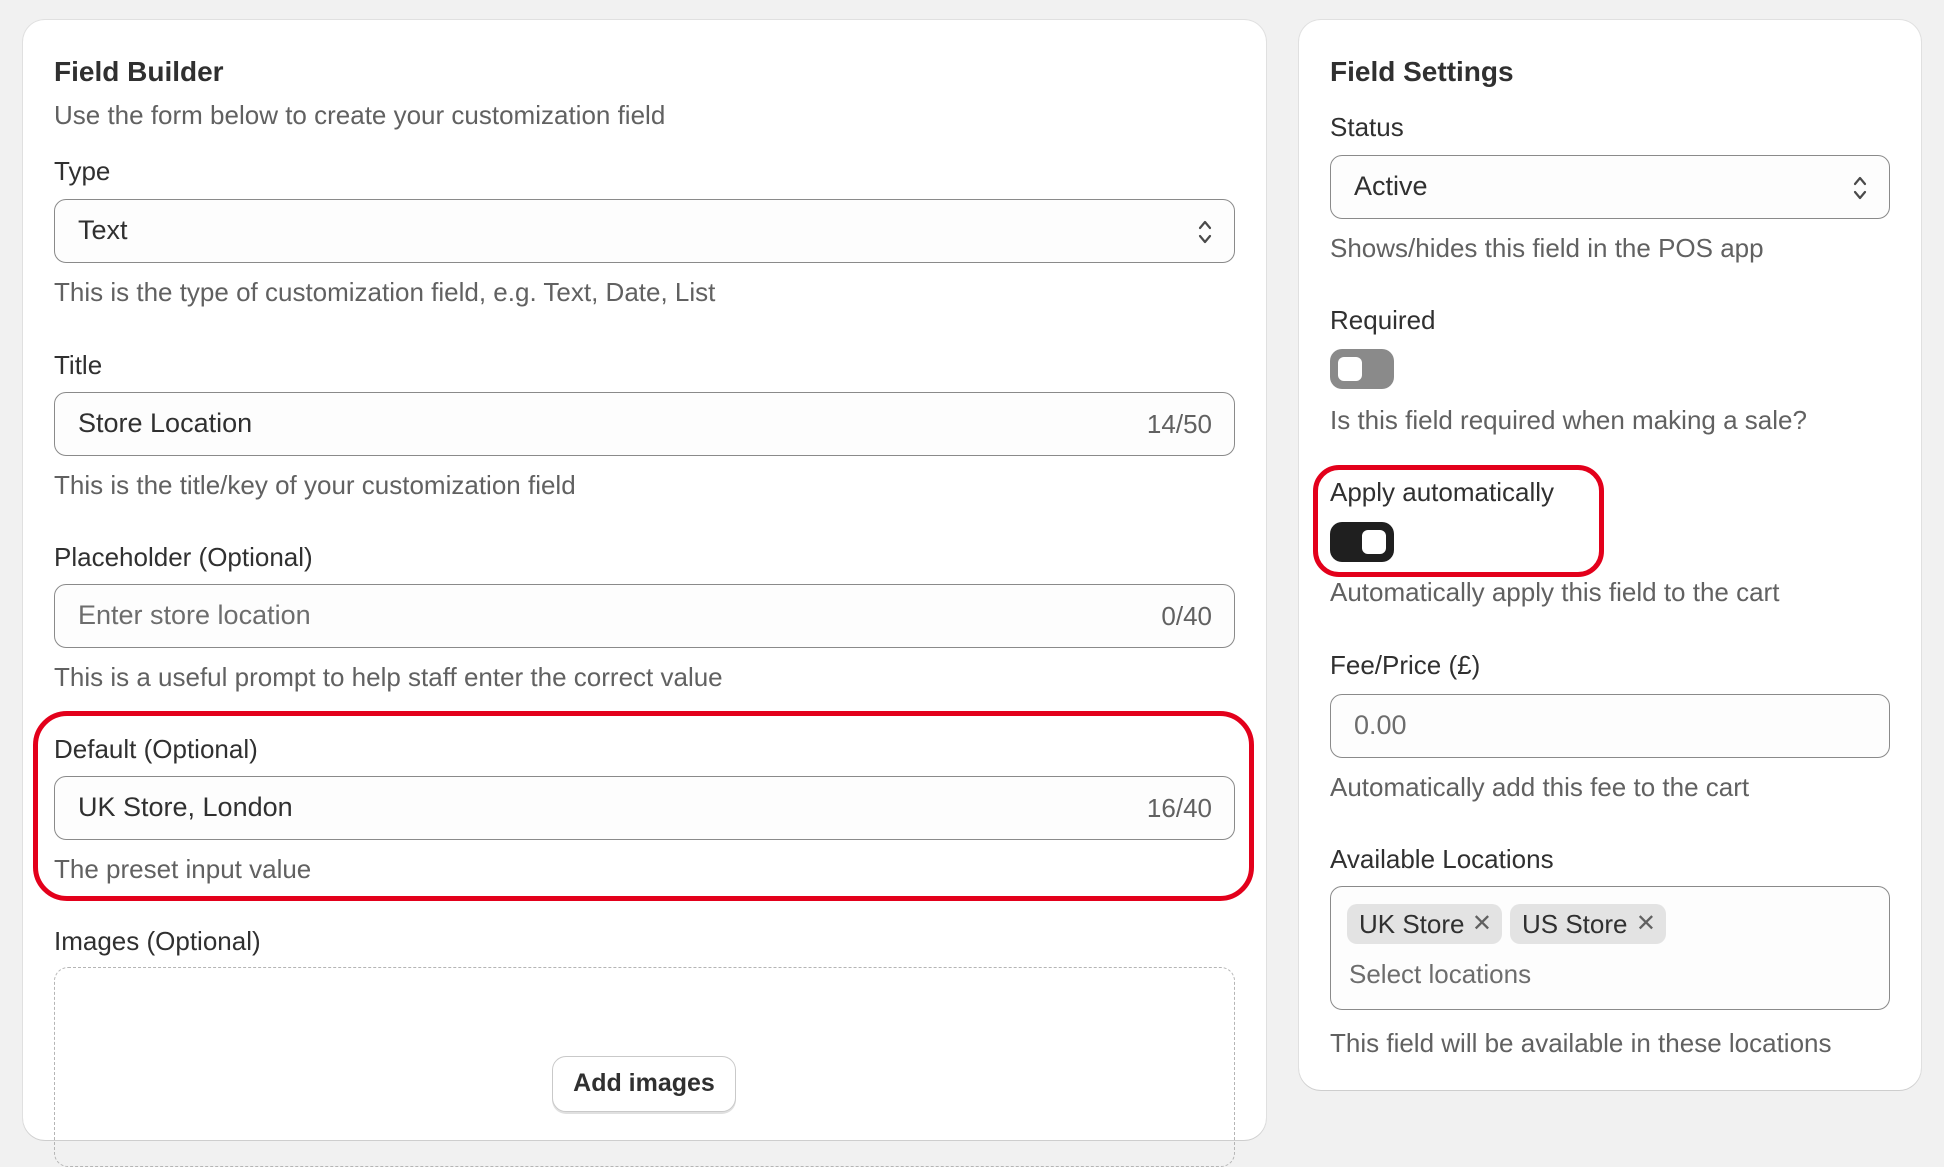 The image size is (1944, 1167). What do you see at coordinates (1575, 924) in the screenshot?
I see `location-tag-label: US Store` at bounding box center [1575, 924].